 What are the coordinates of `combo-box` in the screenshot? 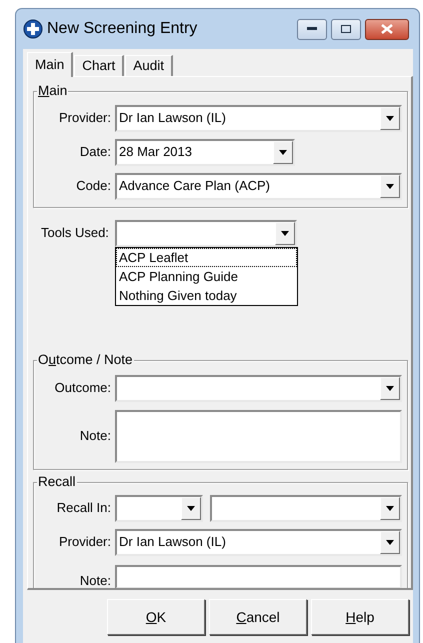 It's located at (159, 508).